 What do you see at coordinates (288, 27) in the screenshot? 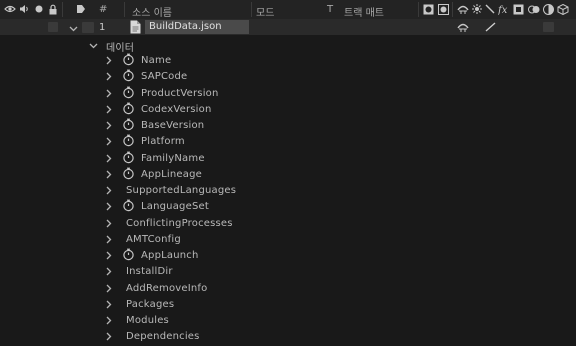
I see `layer-row: 1 BuildData.json` at bounding box center [288, 27].